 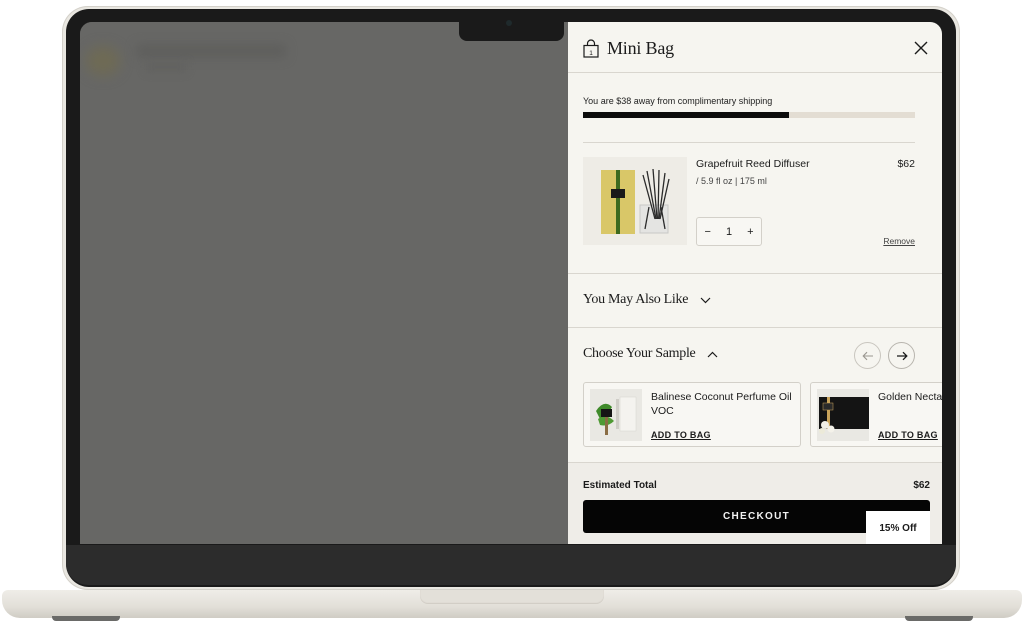 What do you see at coordinates (755, 503) in the screenshot?
I see `mini-bag-footer: Estimated Total $62 CHECKOUT 15% Off` at bounding box center [755, 503].